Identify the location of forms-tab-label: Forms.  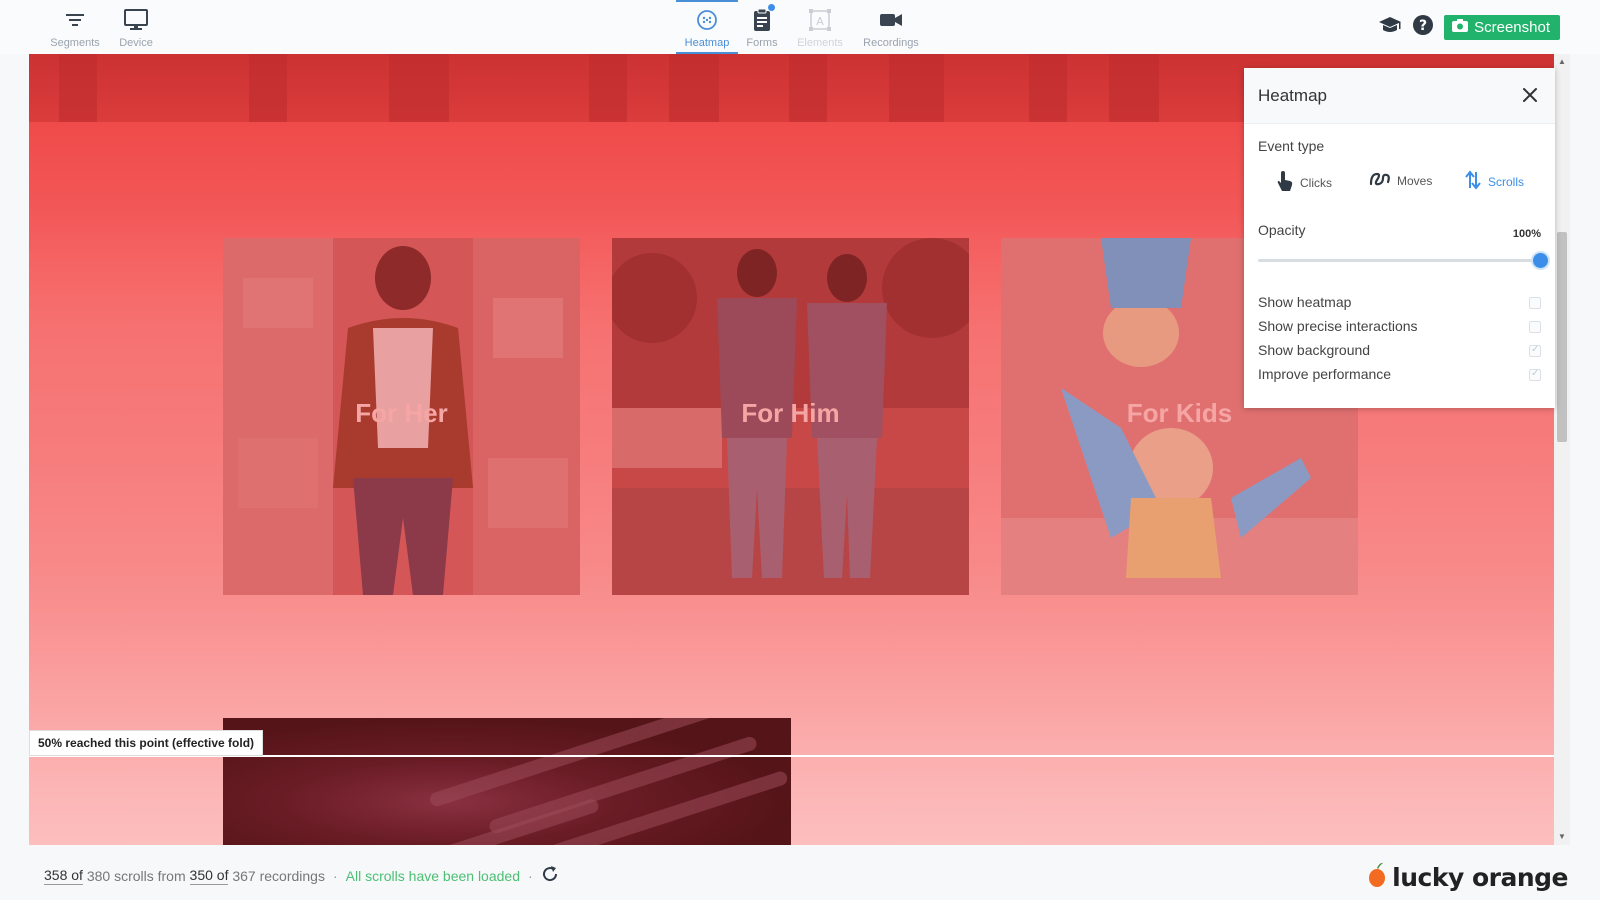
(762, 43).